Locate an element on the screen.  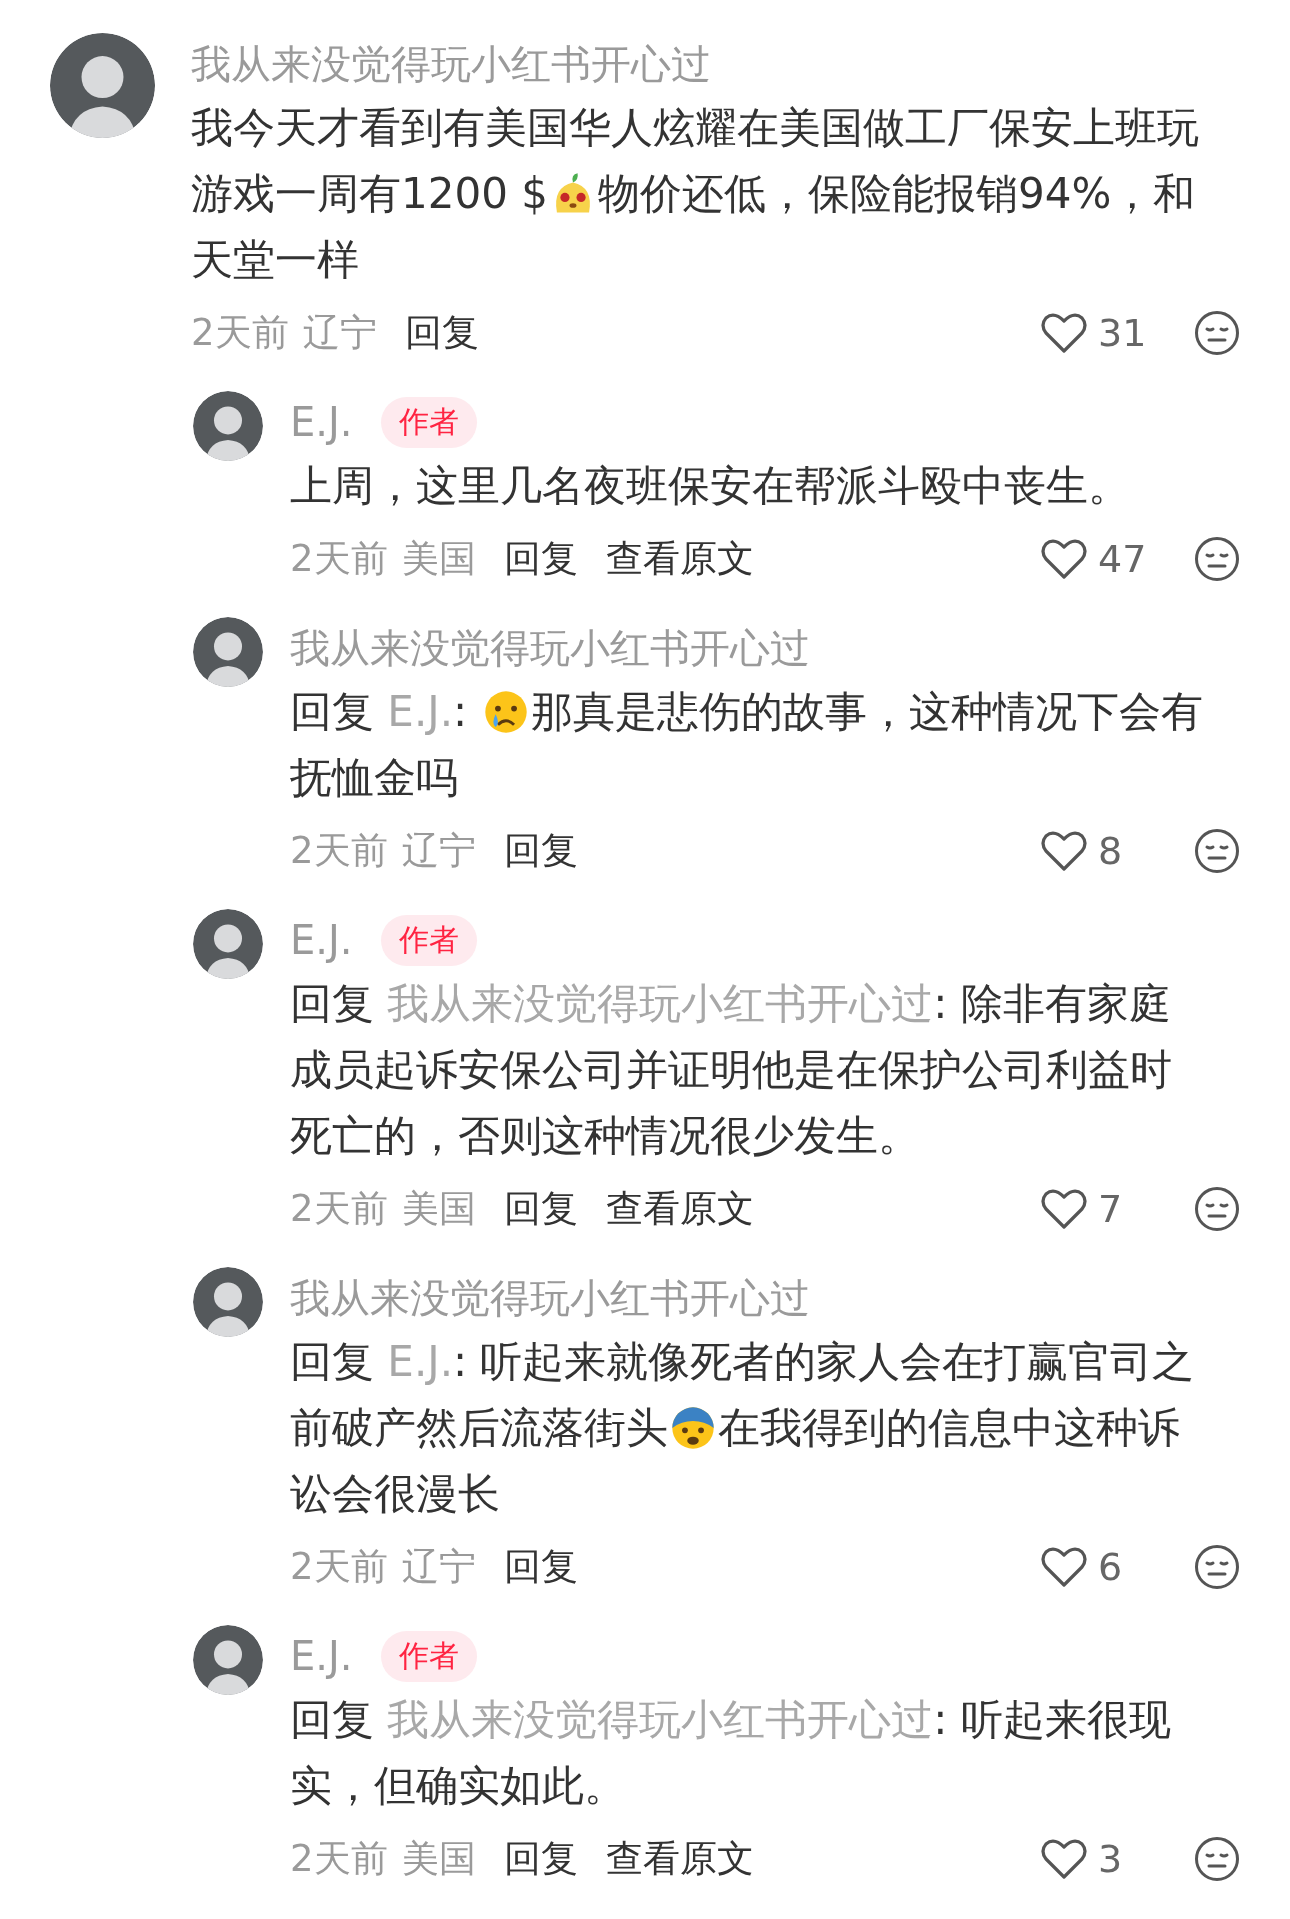
crying-face-icon is located at coordinates (505, 712).